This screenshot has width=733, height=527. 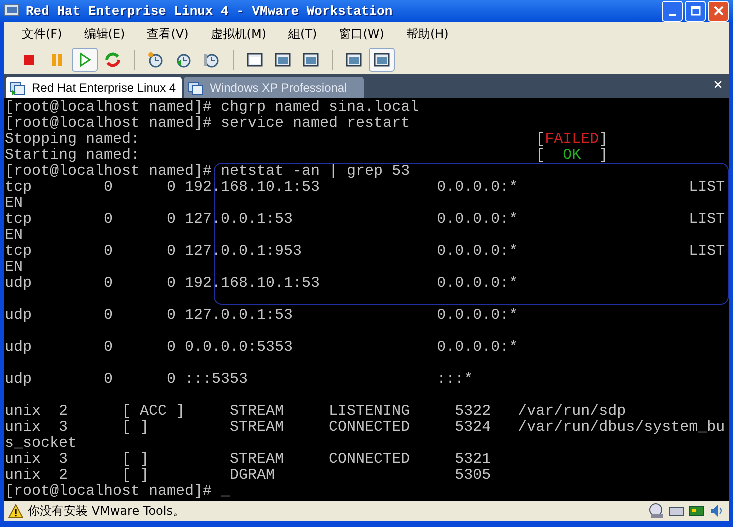 I want to click on terminal-line: [root@localhost named]# netstat -an | grep 53, so click(x=208, y=172).